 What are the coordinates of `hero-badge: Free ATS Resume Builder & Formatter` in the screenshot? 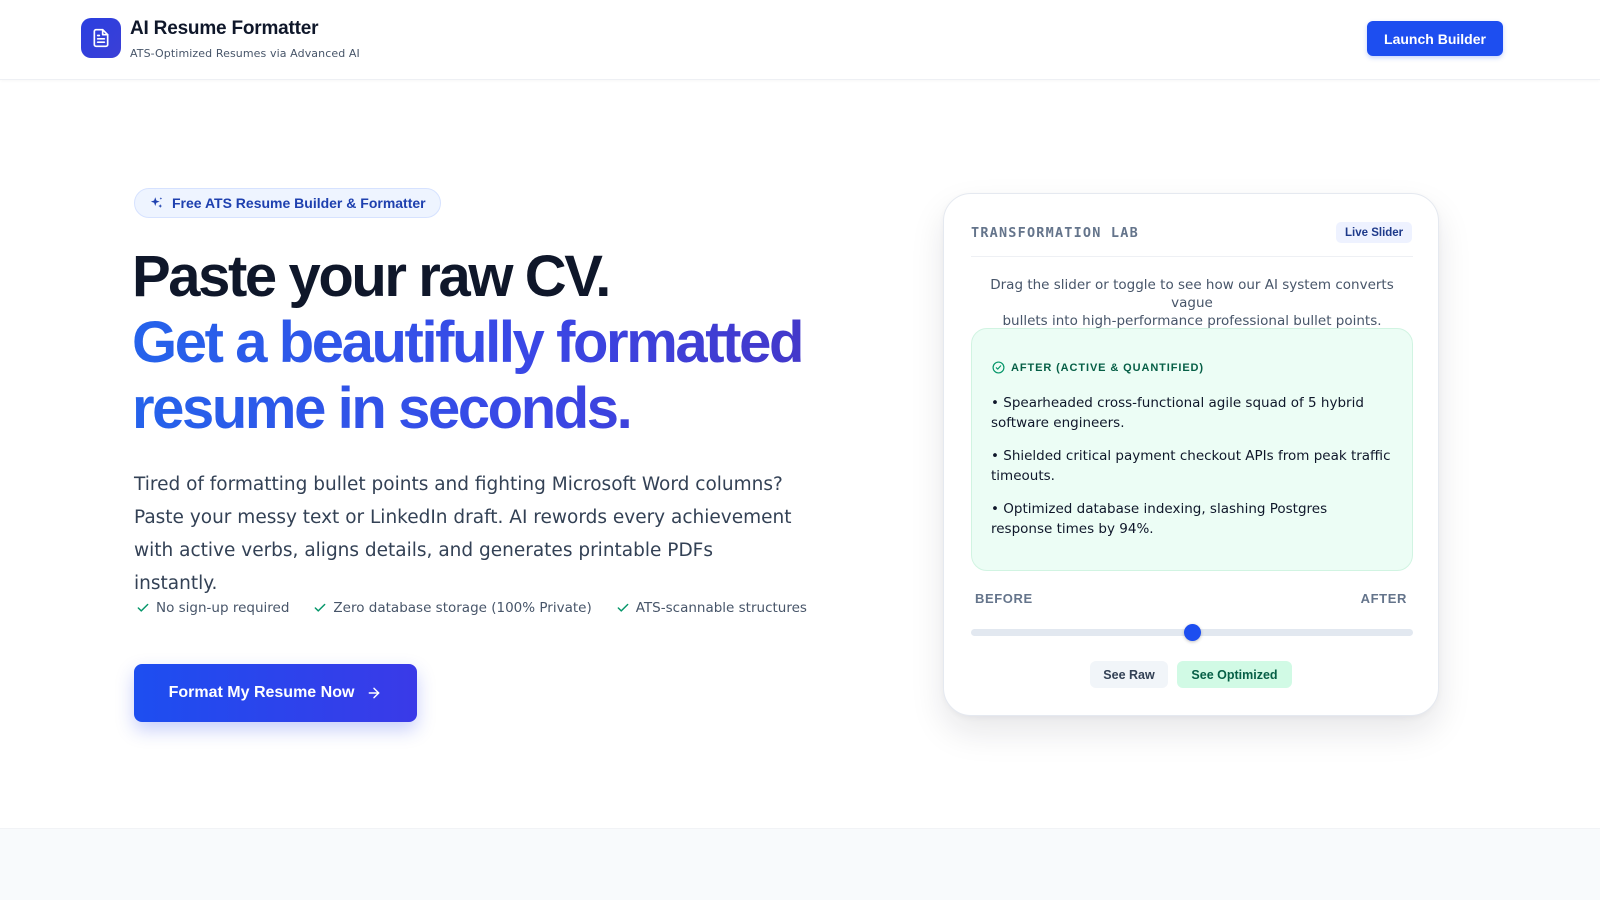 It's located at (287, 203).